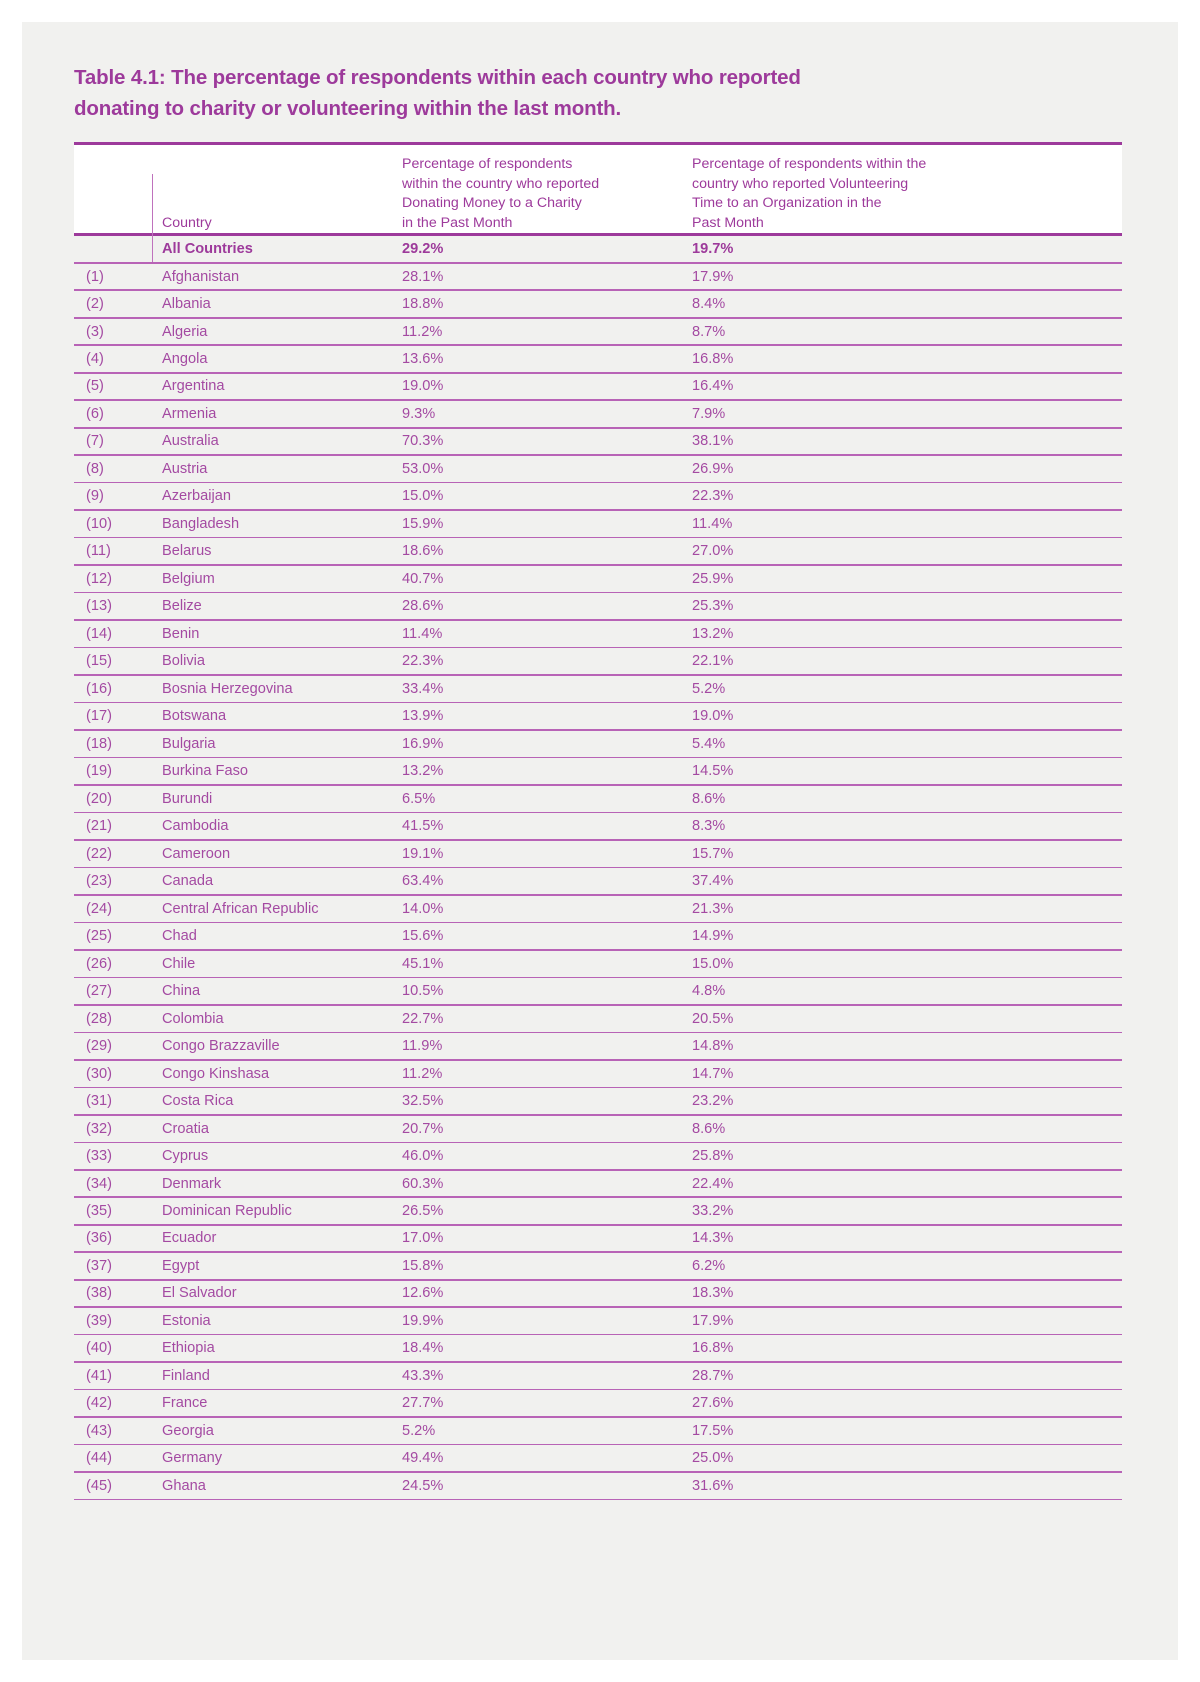 The width and height of the screenshot is (1200, 1682). Describe the element at coordinates (598, 551) in the screenshot. I see `table-row: (11) Belarus 18.6% 27.0%` at that location.